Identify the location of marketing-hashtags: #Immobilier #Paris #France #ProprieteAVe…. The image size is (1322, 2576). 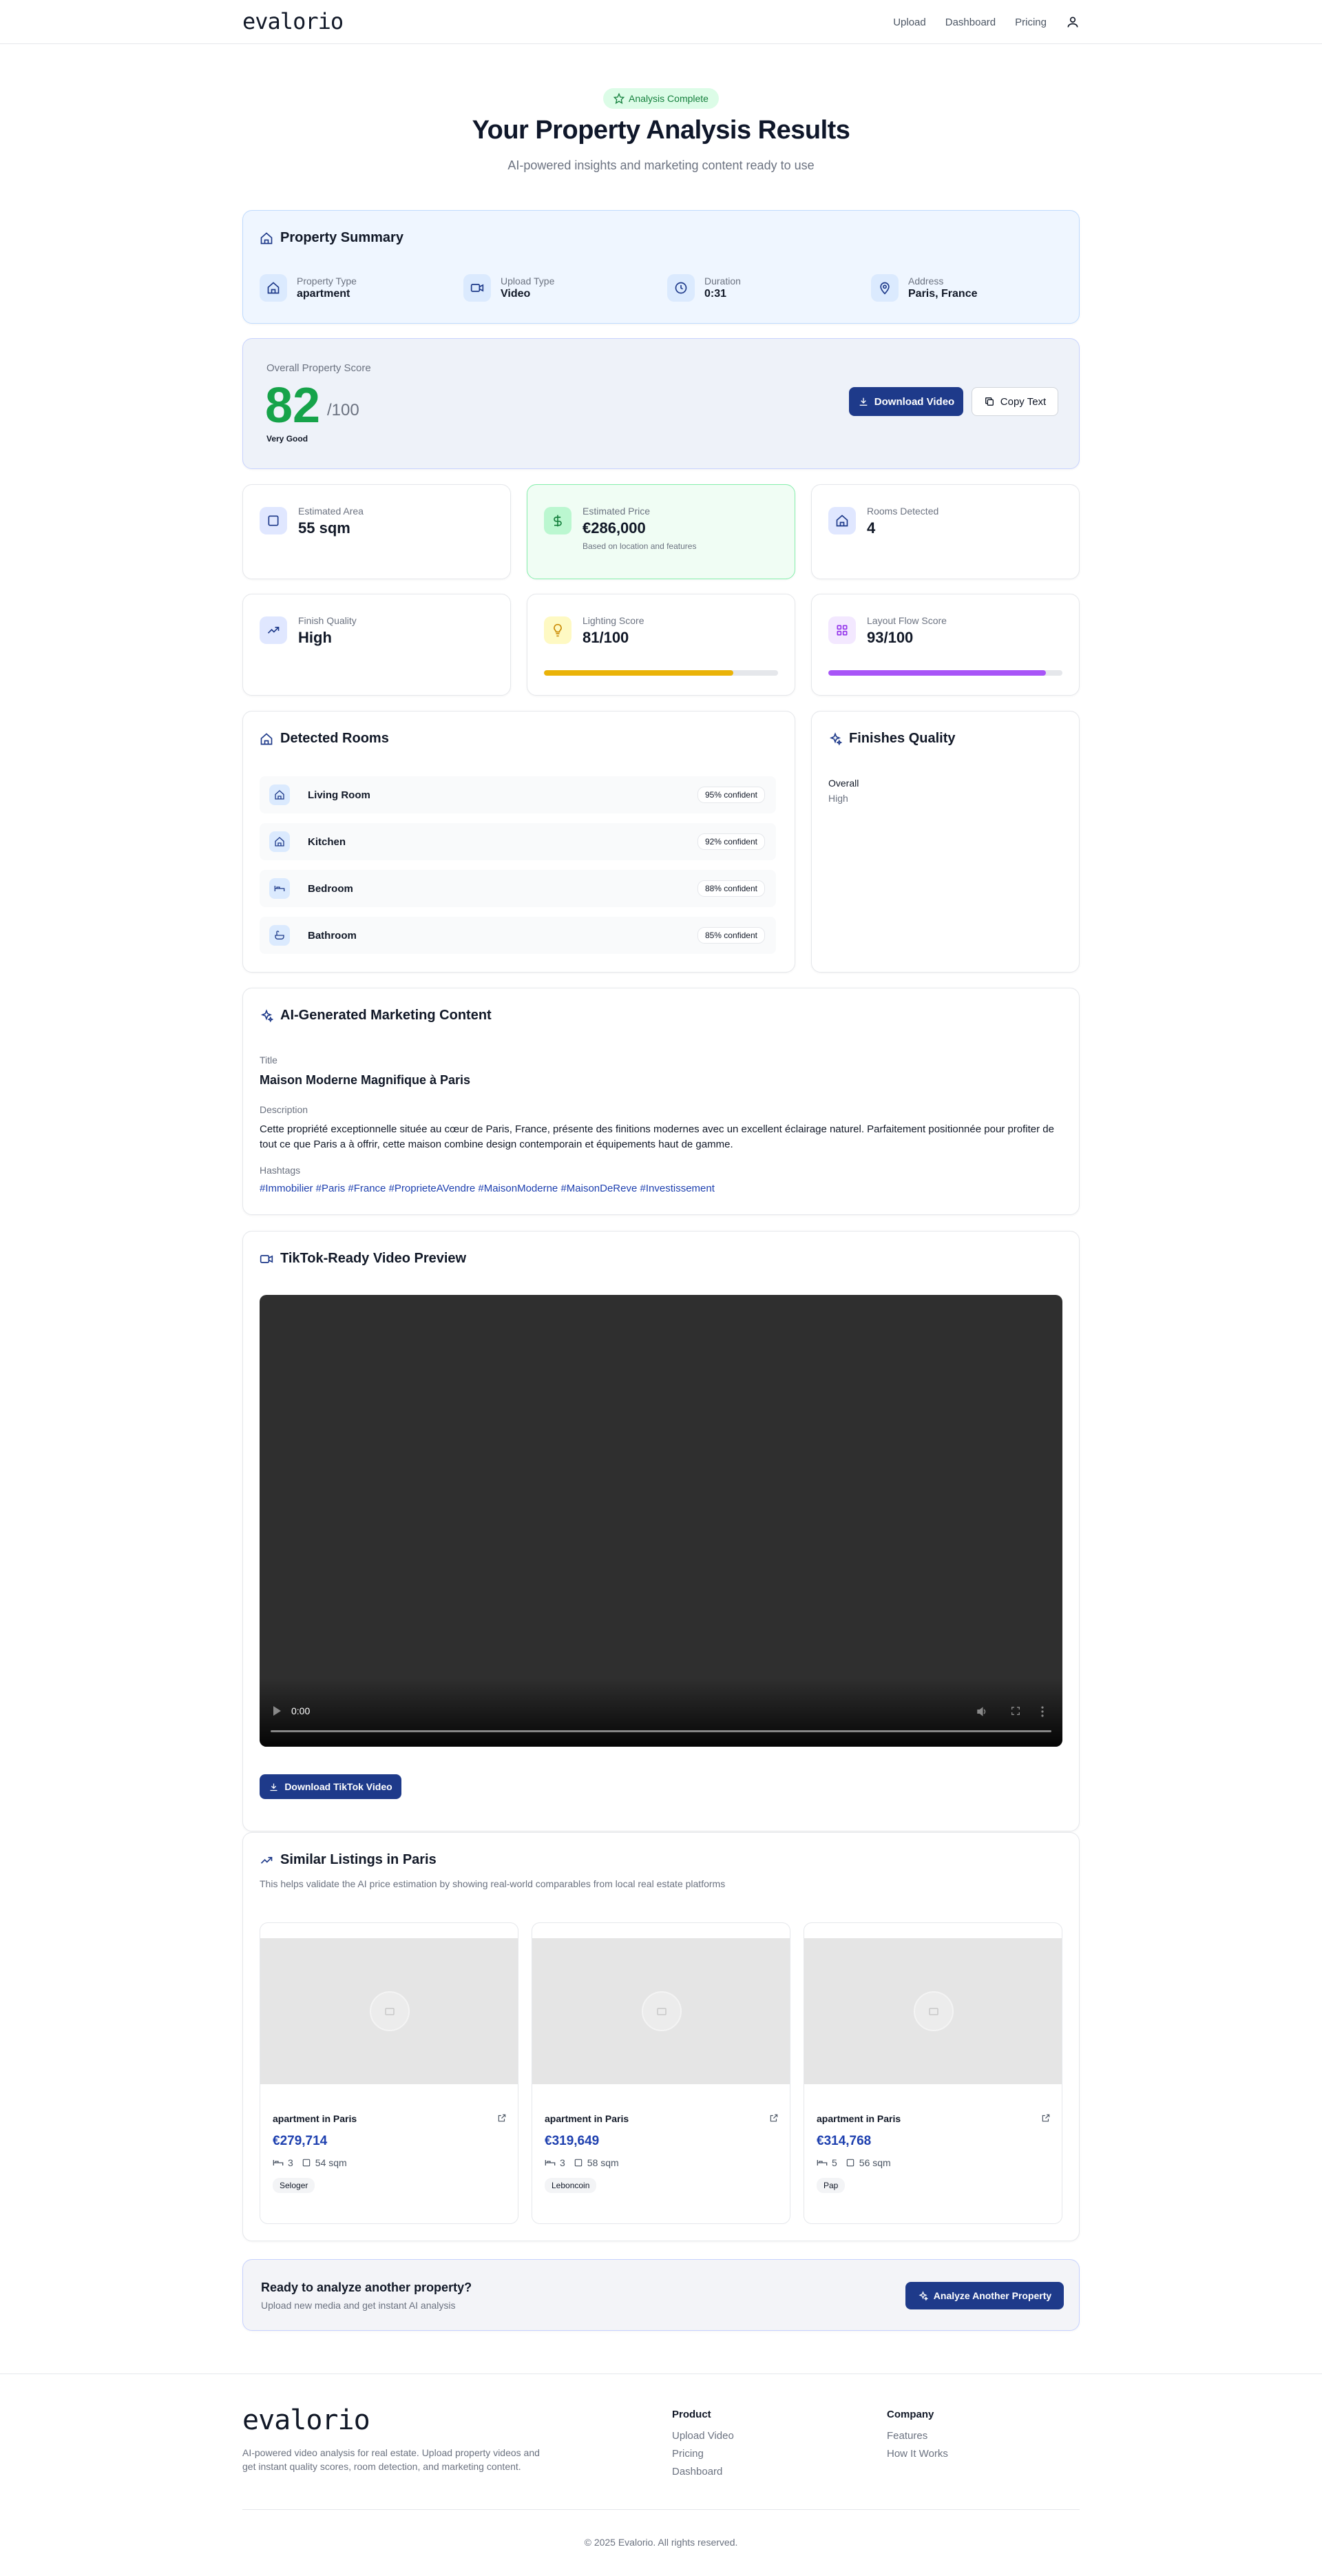
(488, 1188).